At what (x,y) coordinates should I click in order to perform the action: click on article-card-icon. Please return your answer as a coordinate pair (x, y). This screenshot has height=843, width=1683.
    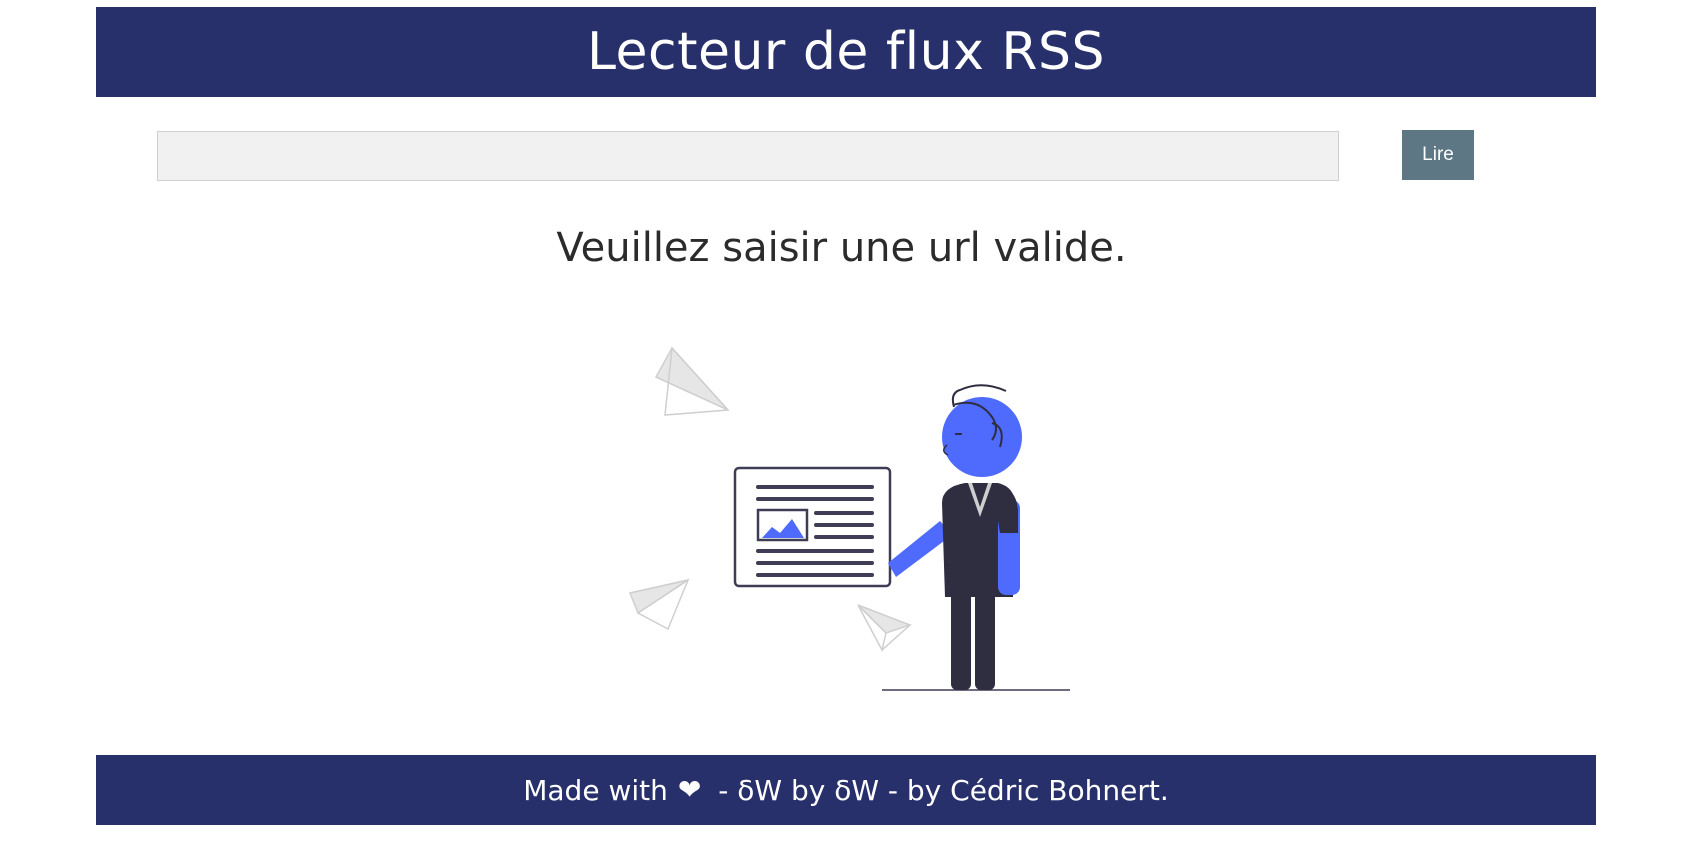
    Looking at the image, I should click on (812, 527).